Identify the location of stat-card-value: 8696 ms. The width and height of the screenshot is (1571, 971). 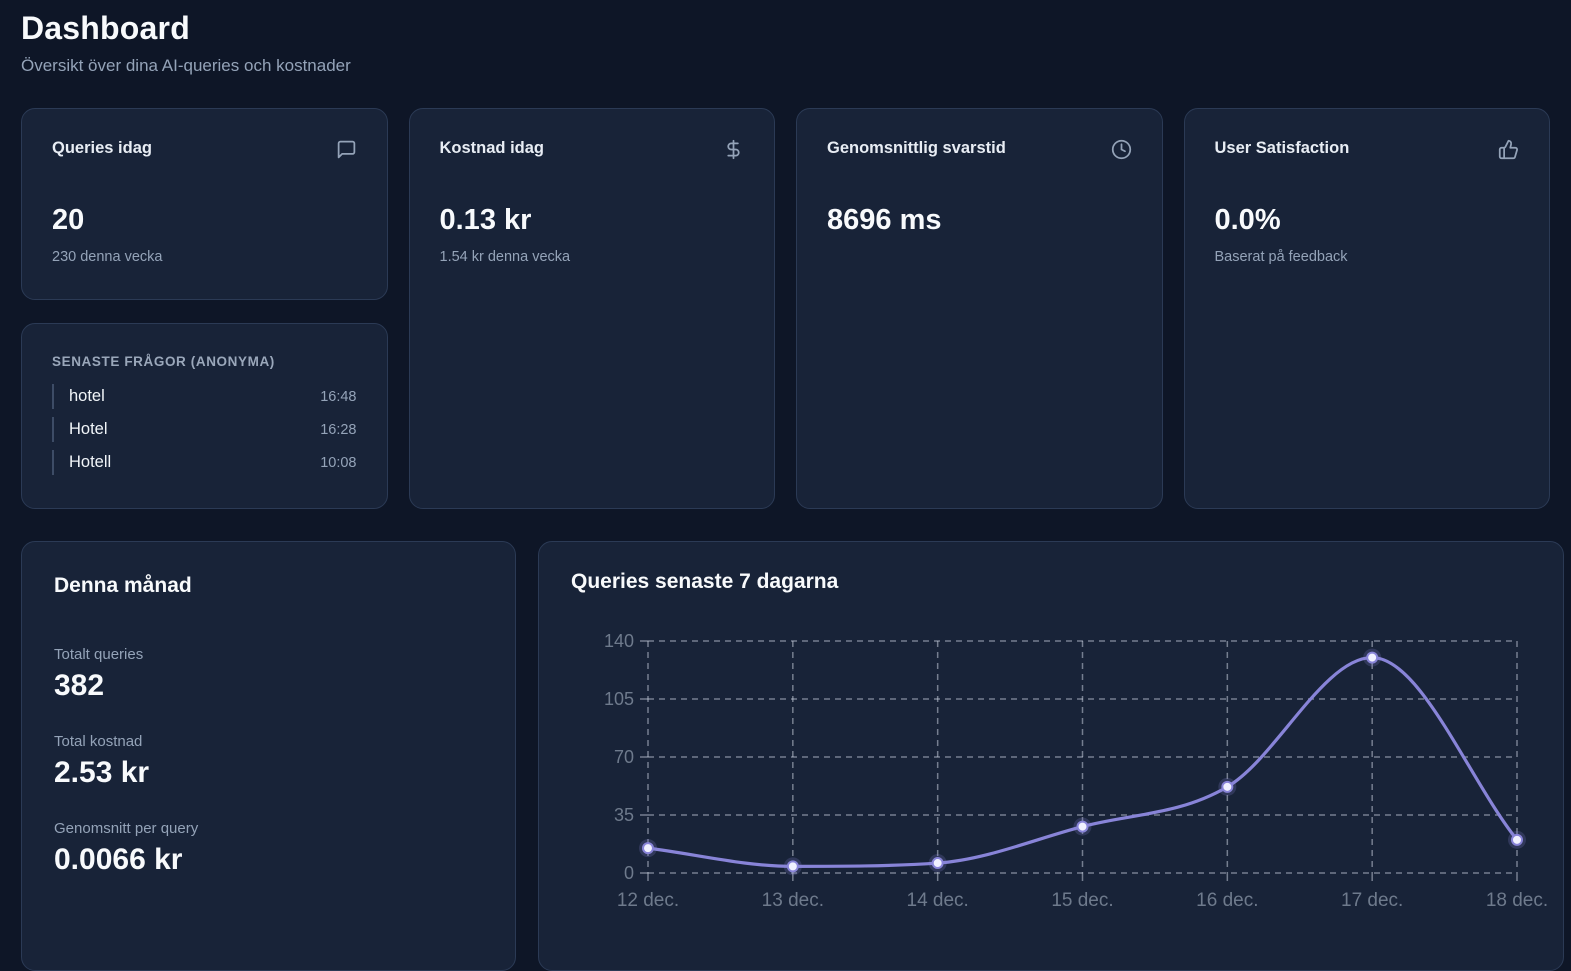
(884, 220).